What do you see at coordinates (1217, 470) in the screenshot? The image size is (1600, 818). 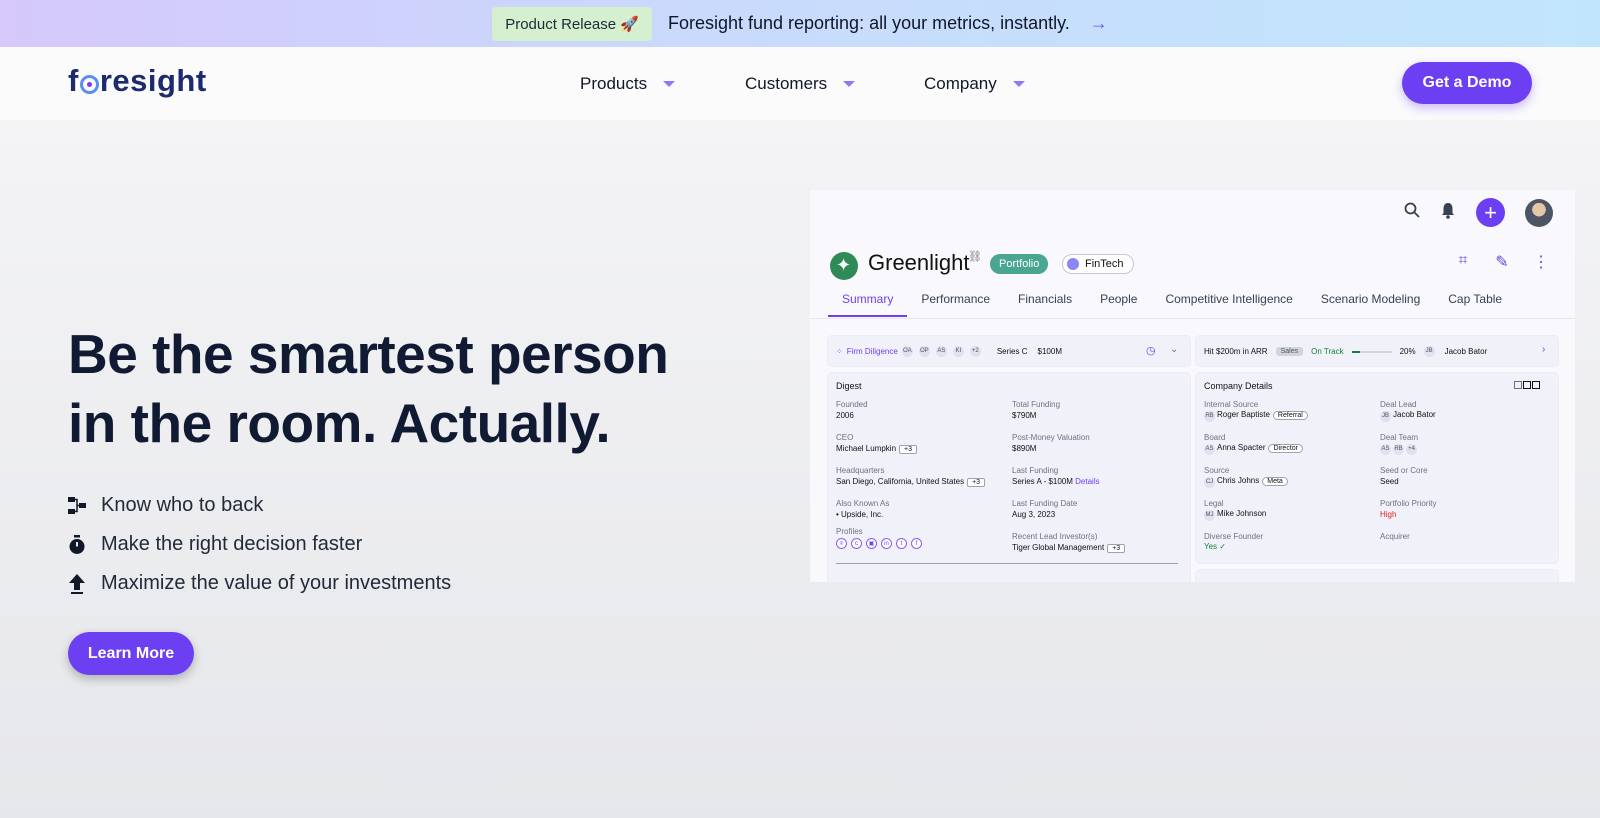 I see `source-label: Source` at bounding box center [1217, 470].